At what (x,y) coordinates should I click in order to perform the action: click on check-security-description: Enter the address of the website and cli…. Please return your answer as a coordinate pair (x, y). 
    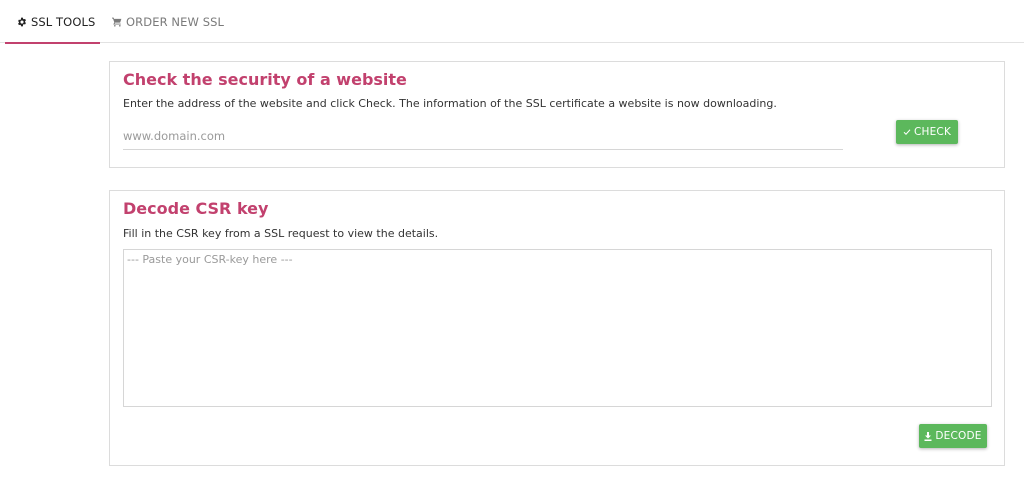
    Looking at the image, I should click on (450, 103).